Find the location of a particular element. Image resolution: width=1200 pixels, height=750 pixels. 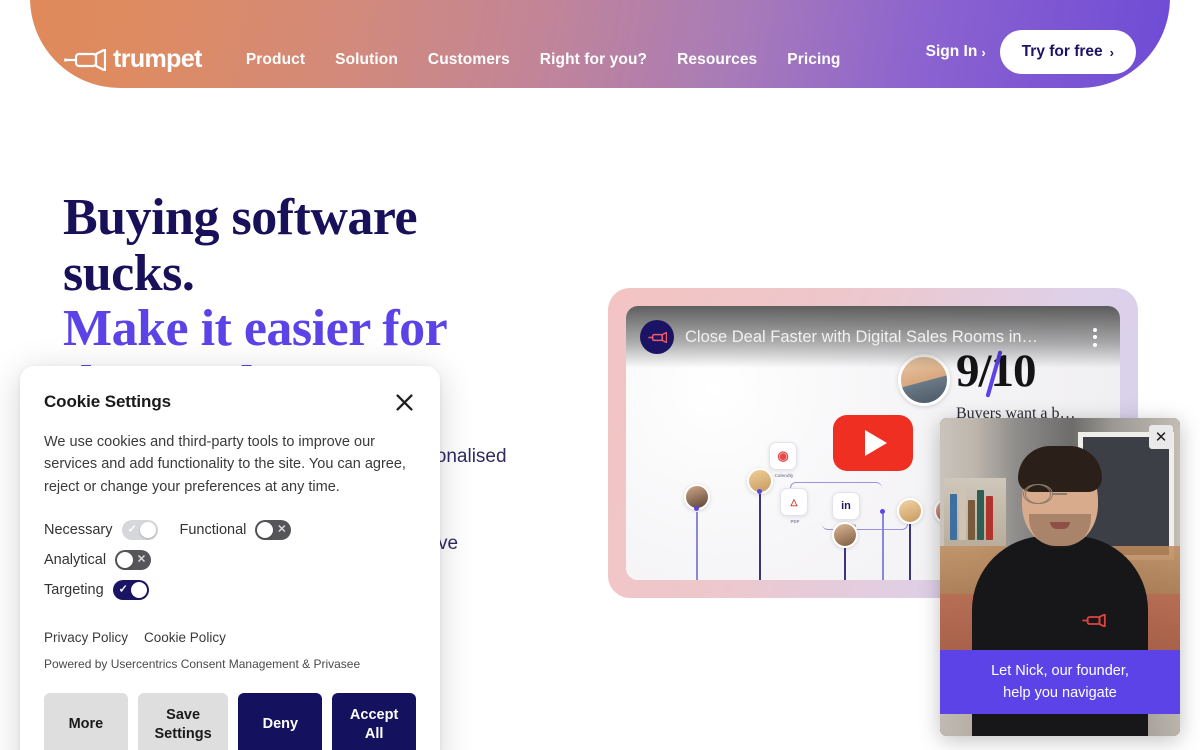

toggle-functional: ✕ is located at coordinates (273, 530).